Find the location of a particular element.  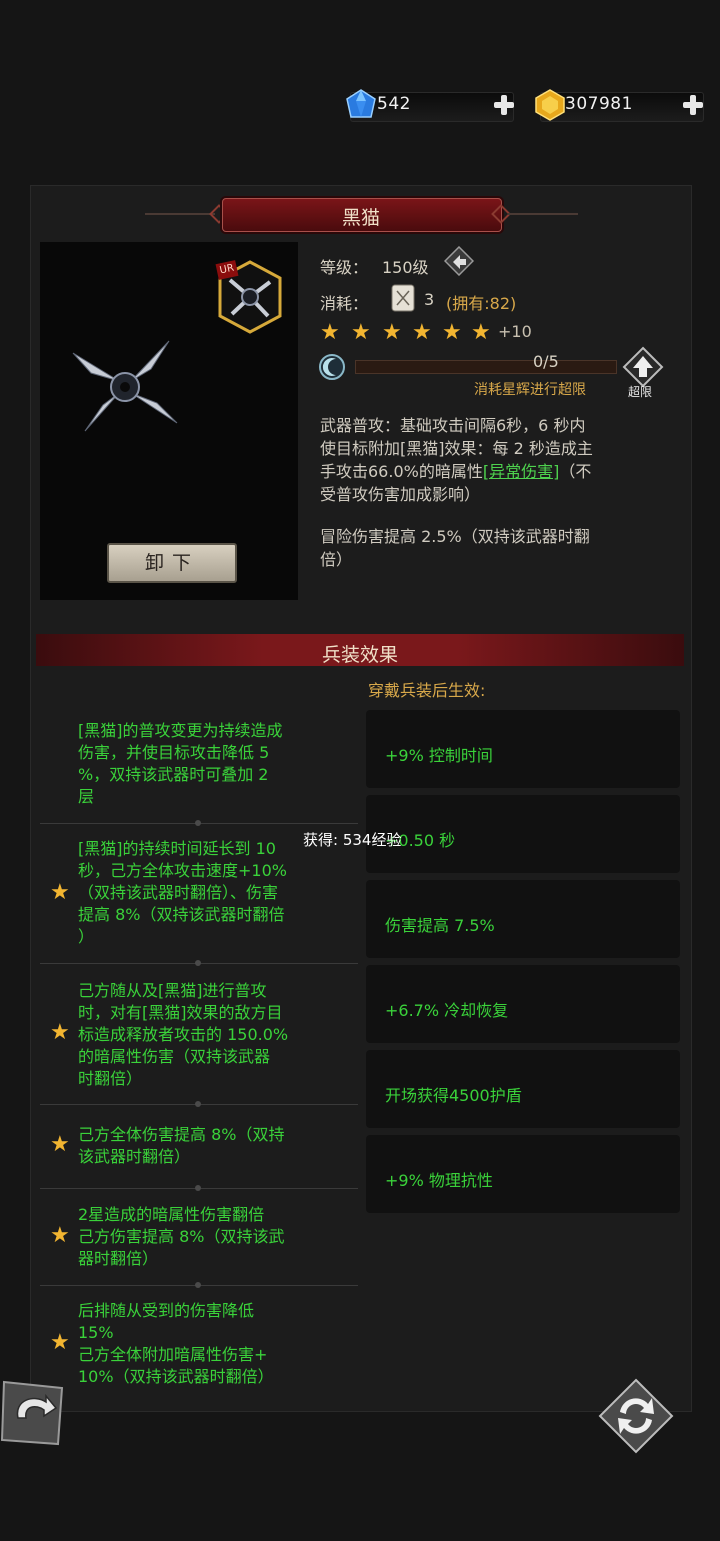

level-label: 等级： is located at coordinates (344, 267).